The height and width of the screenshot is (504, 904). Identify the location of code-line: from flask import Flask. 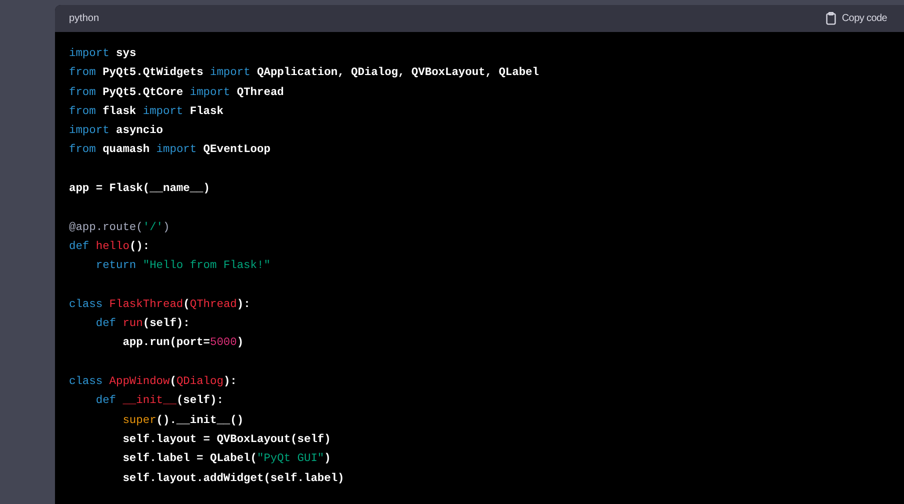
(146, 112).